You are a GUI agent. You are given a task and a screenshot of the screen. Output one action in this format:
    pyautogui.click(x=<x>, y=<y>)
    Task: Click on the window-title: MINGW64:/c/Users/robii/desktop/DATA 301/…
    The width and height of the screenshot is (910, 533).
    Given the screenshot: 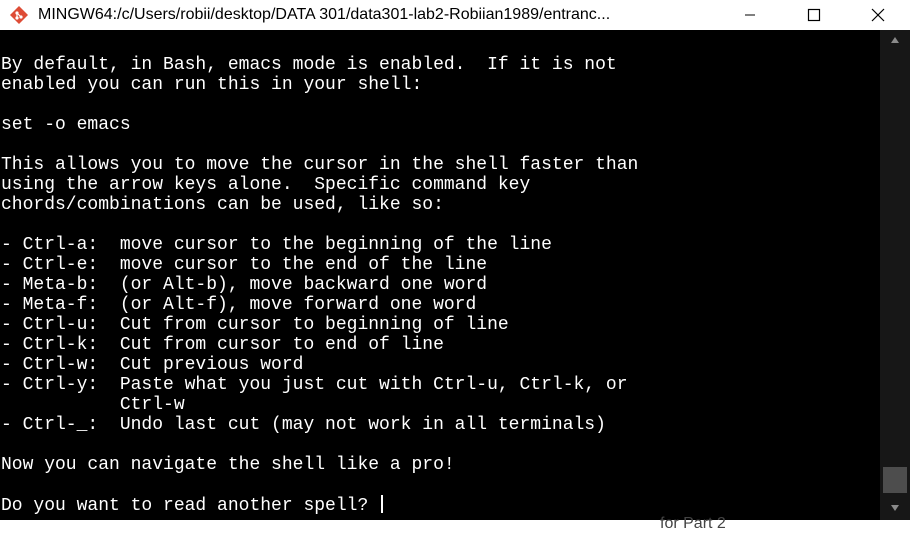 What is the action you would take?
    pyautogui.click(x=324, y=14)
    